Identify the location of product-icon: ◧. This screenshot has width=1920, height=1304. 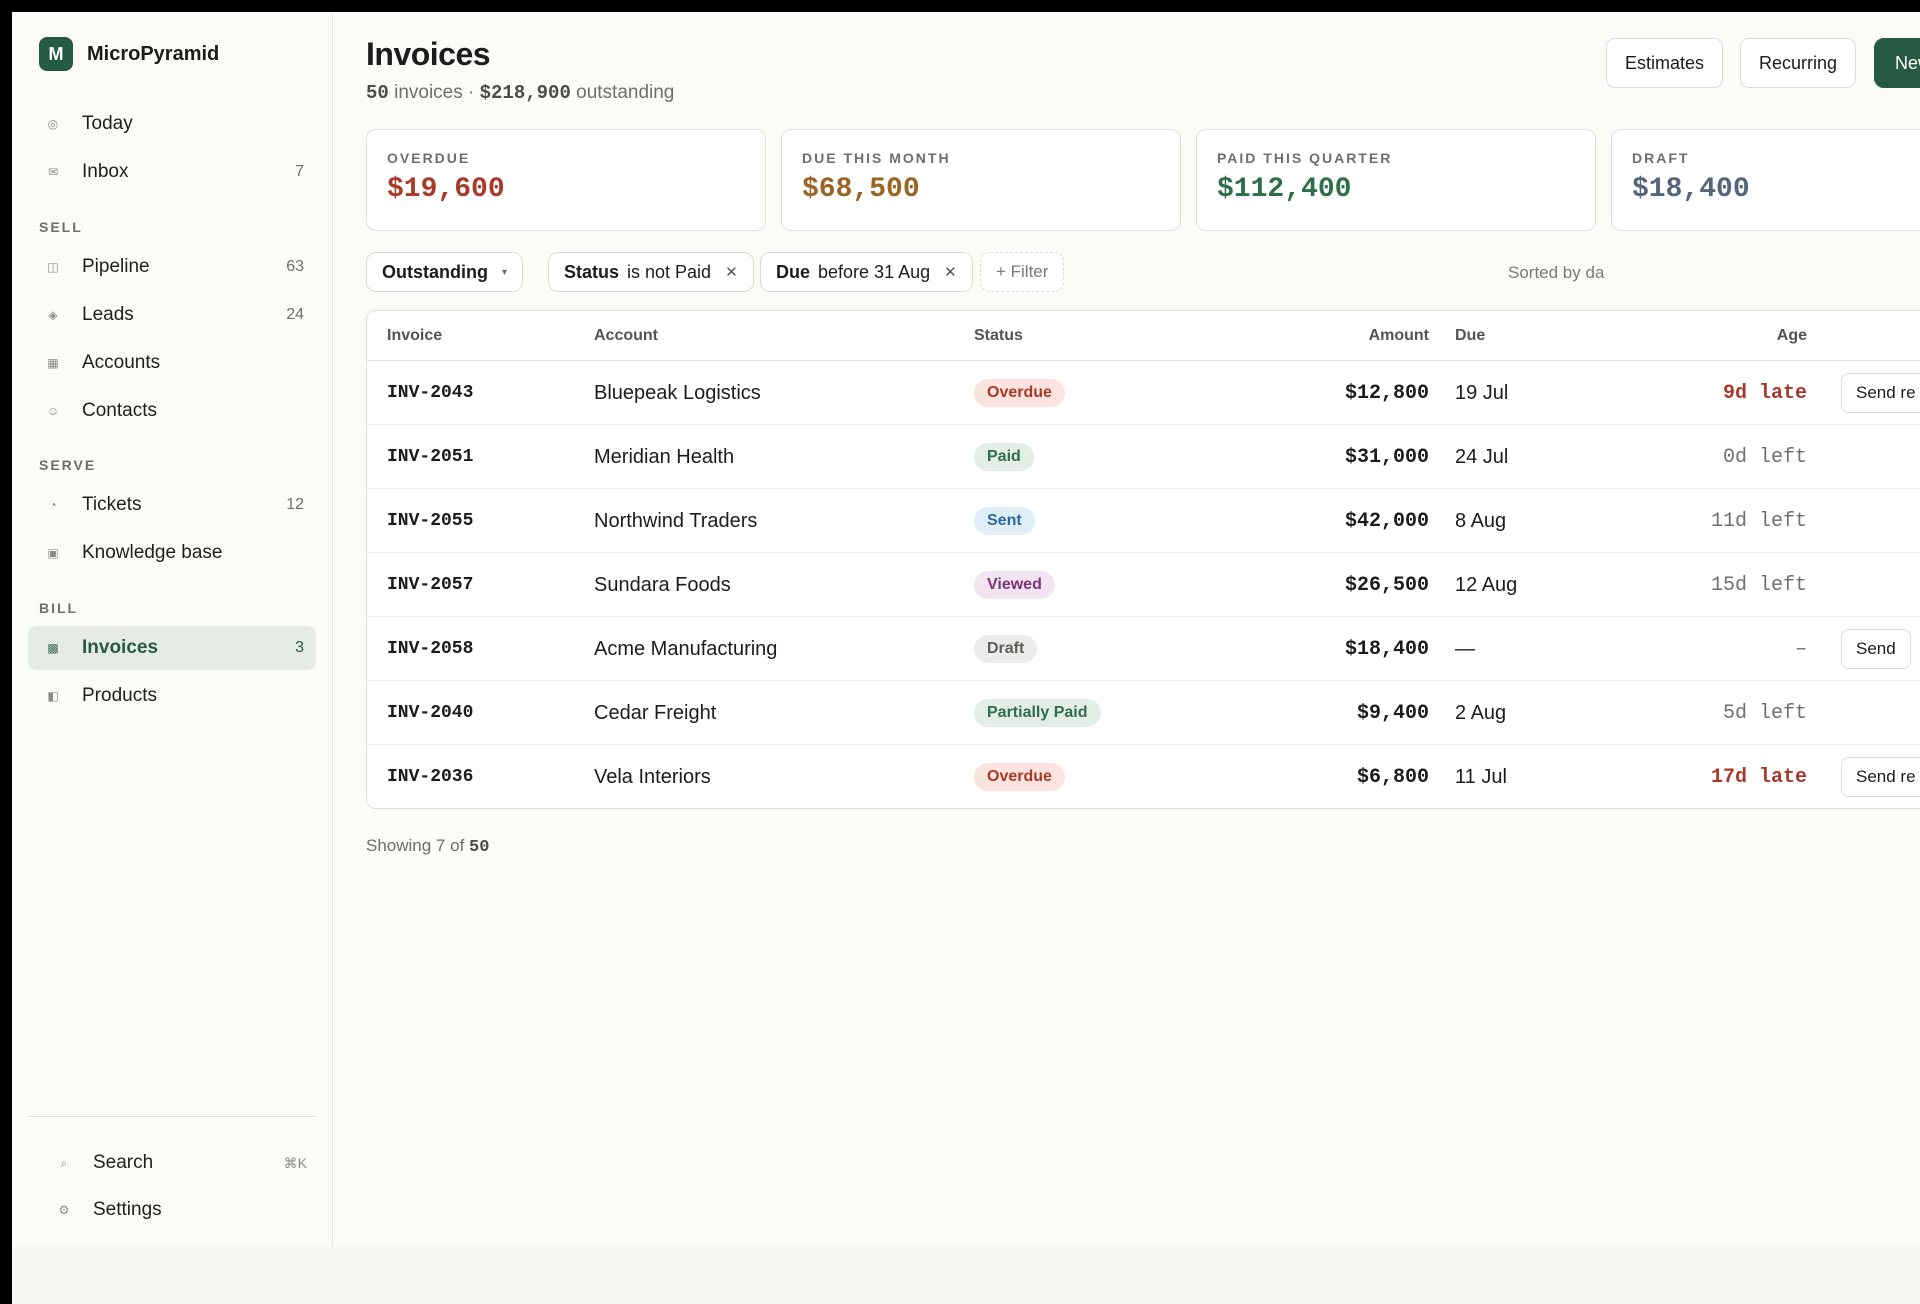
(53, 696).